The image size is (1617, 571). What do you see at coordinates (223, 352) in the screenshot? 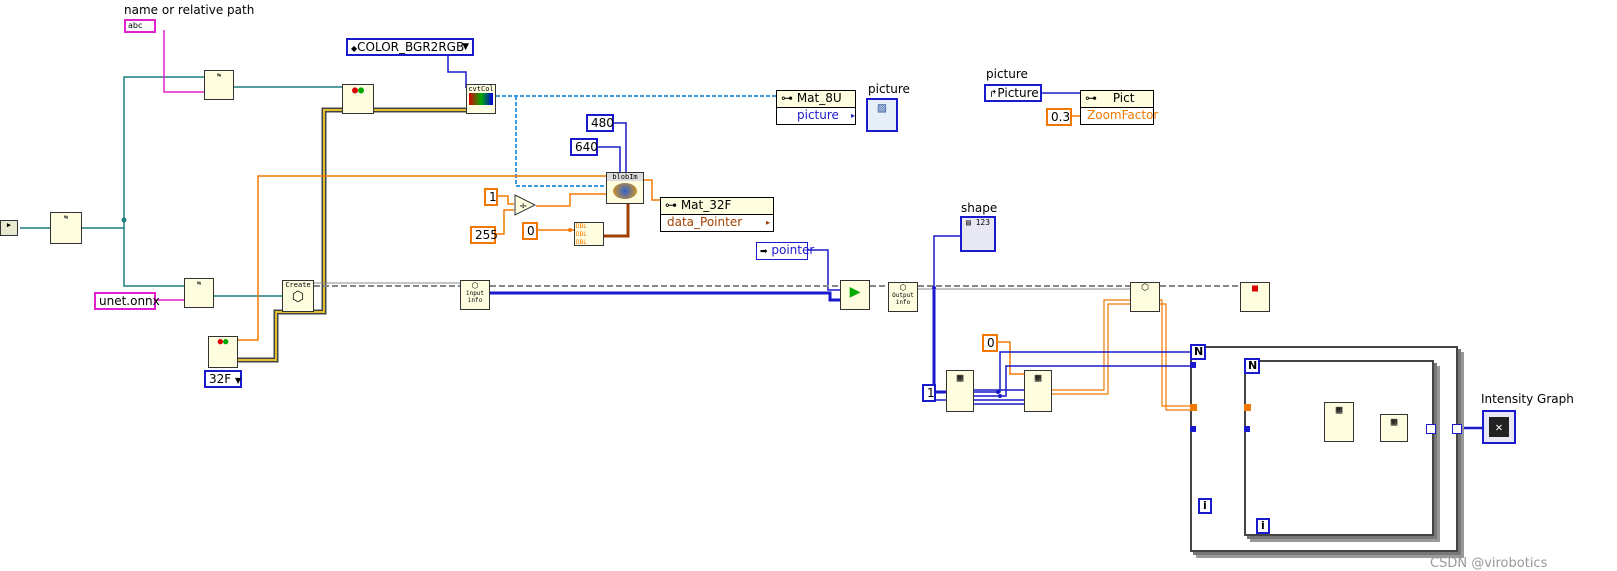
I see `mat-create-vi: ●●` at bounding box center [223, 352].